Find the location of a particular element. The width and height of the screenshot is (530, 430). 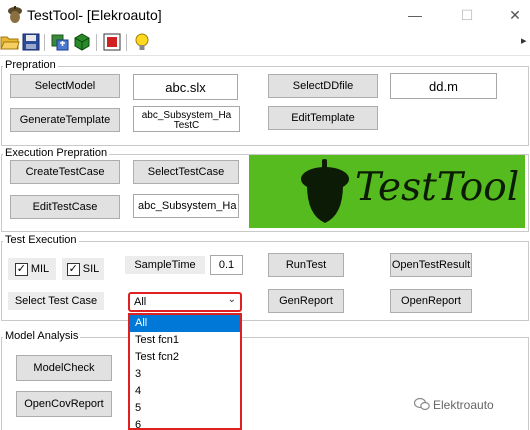

lightbulb-icon is located at coordinates (142, 42).